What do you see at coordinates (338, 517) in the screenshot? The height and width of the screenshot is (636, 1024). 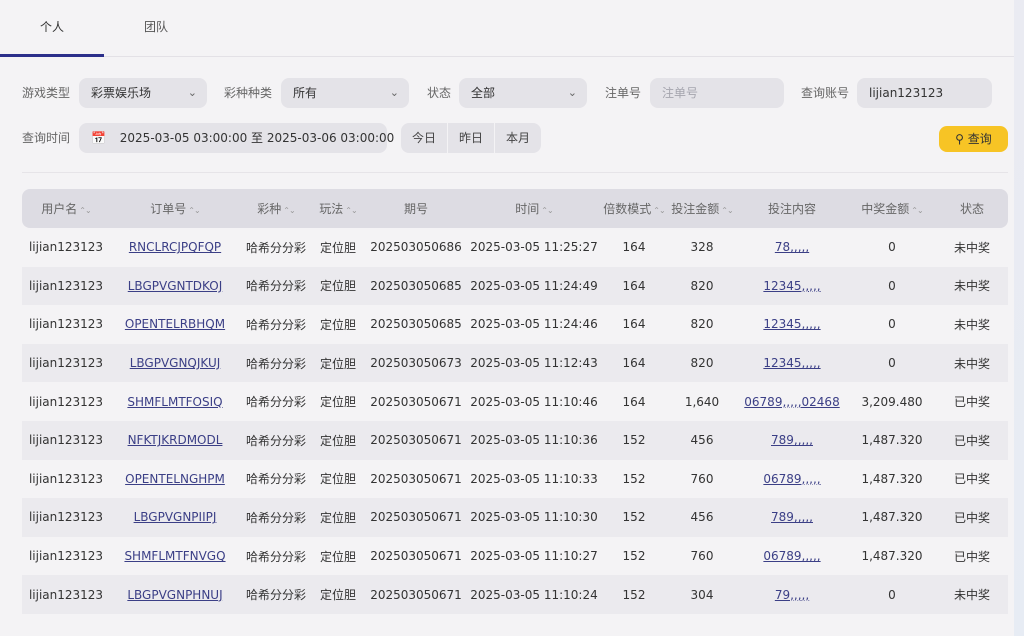 I see `cell-play-type: 定位胆` at bounding box center [338, 517].